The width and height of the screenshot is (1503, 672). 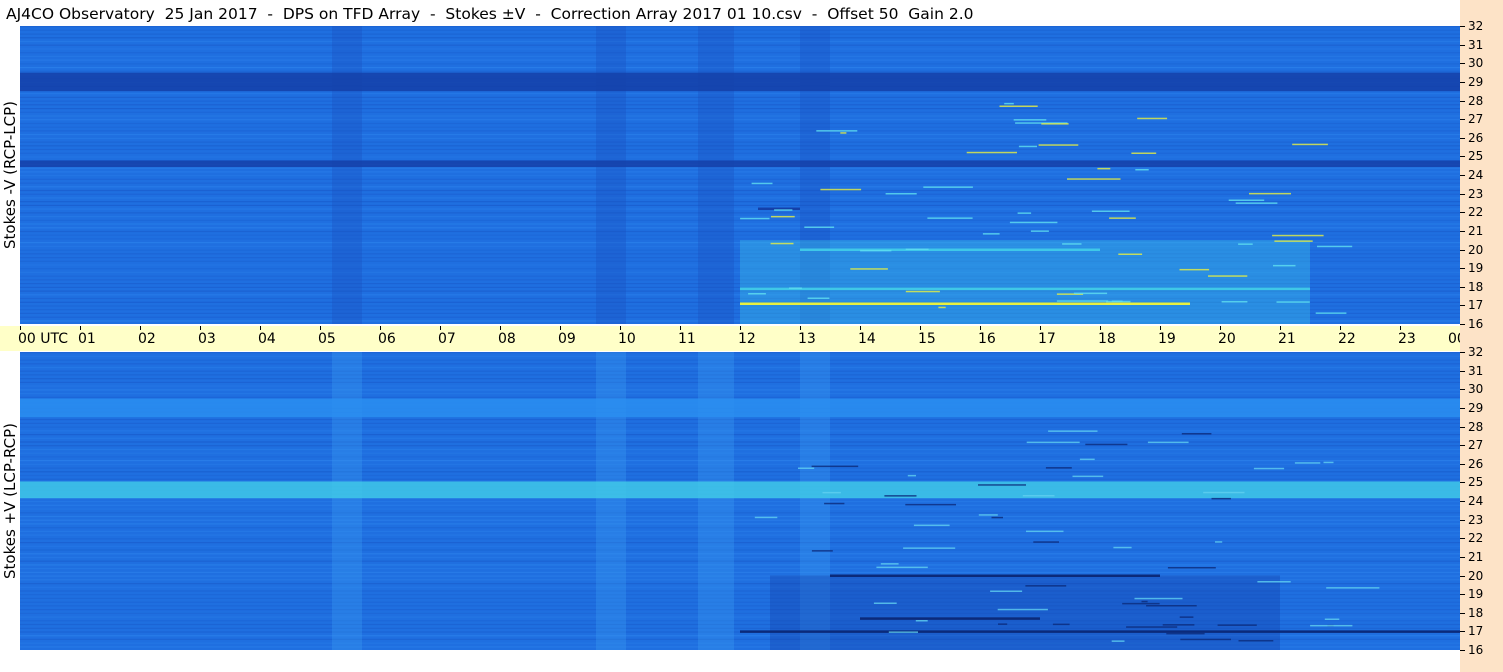 I want to click on time-tick-label: 10, so click(x=627, y=339).